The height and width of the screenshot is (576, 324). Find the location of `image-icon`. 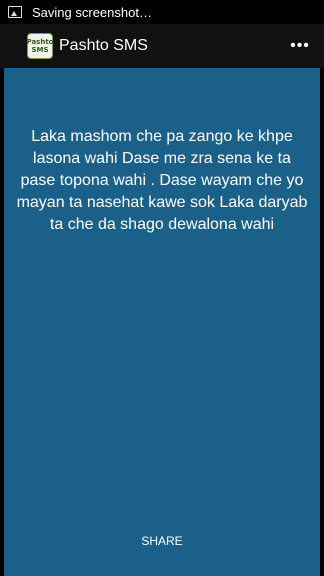

image-icon is located at coordinates (15, 12).